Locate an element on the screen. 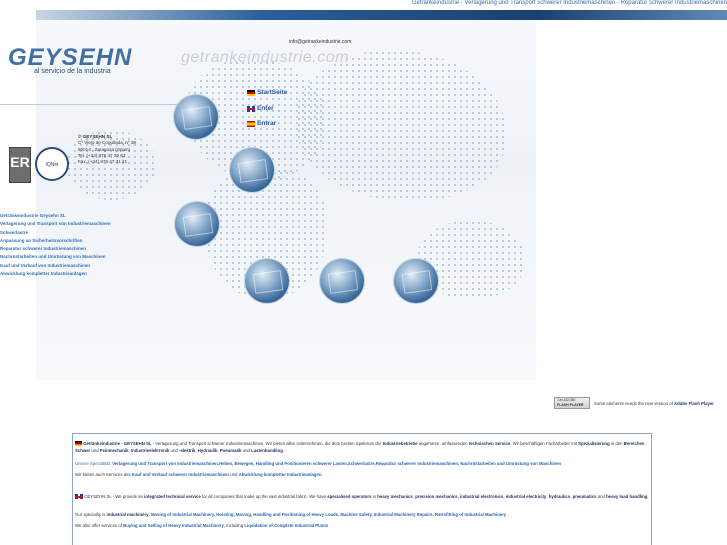 This screenshot has width=727, height=545. lang-label: Enter is located at coordinates (265, 108).